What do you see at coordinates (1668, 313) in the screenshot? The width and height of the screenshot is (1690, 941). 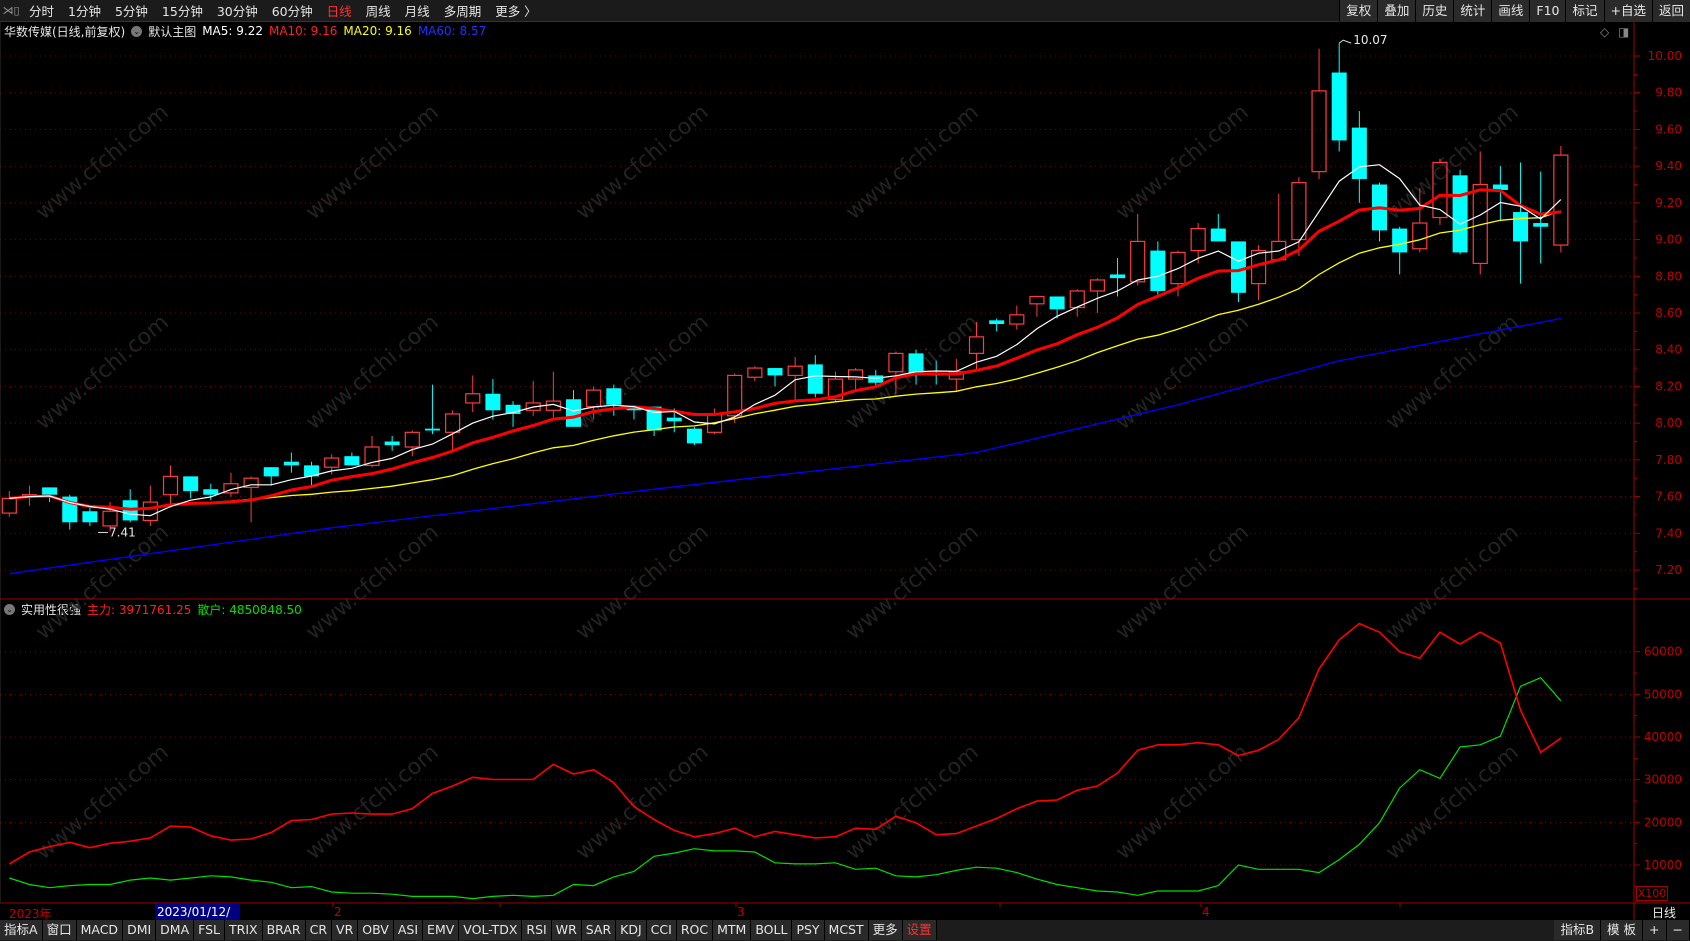 I see `price-tick-label: 8.60` at bounding box center [1668, 313].